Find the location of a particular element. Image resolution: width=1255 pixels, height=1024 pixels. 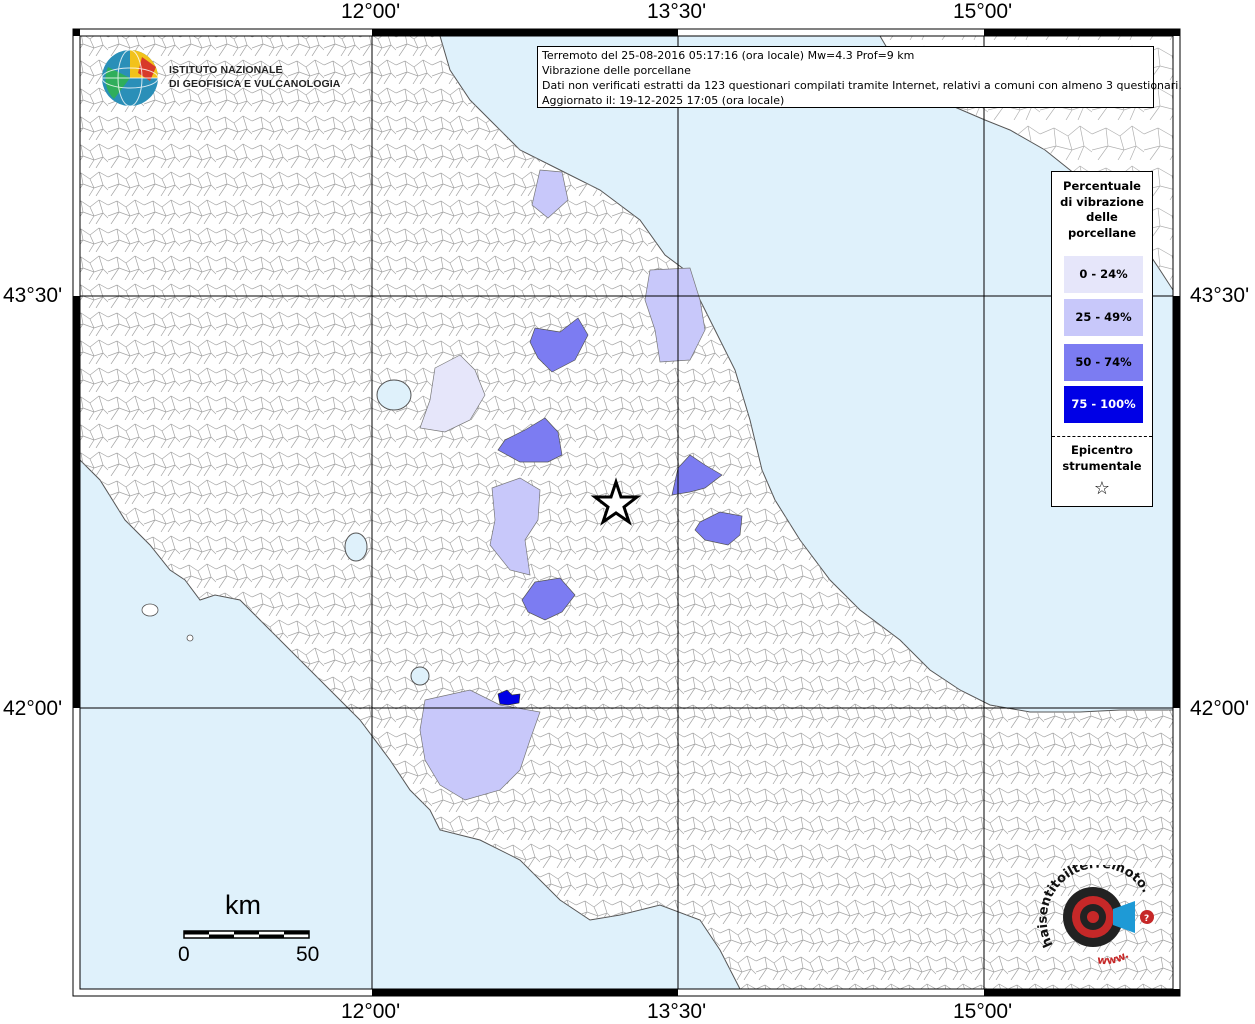

haisentito-target-icon: haisentitoilterremoto.it www. ? is located at coordinates (1093, 910).